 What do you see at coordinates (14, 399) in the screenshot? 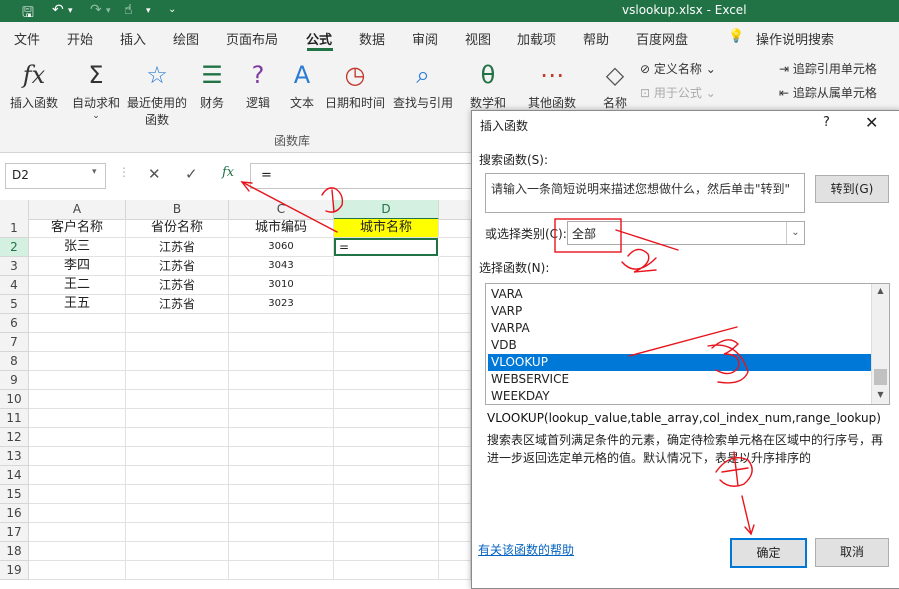
I see `row-header: 10` at bounding box center [14, 399].